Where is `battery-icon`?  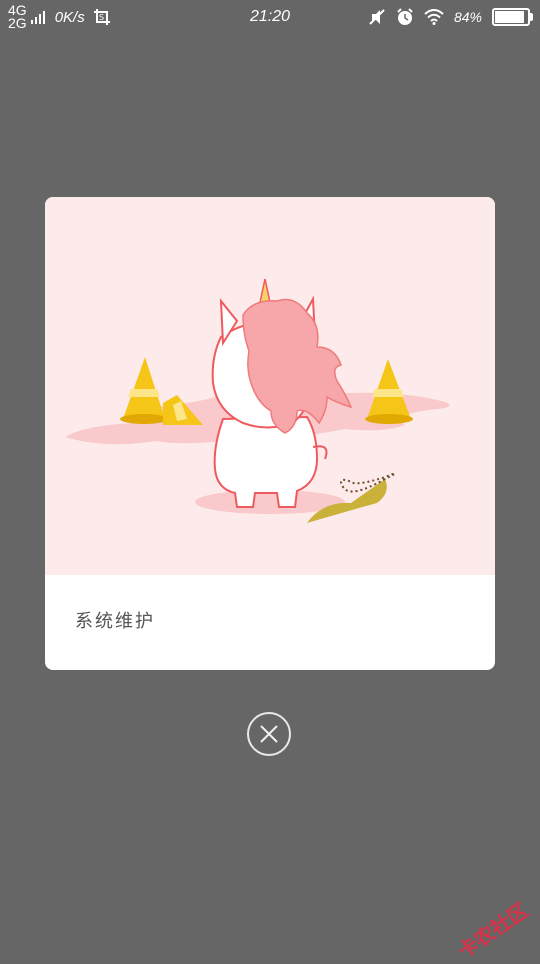 battery-icon is located at coordinates (512, 17).